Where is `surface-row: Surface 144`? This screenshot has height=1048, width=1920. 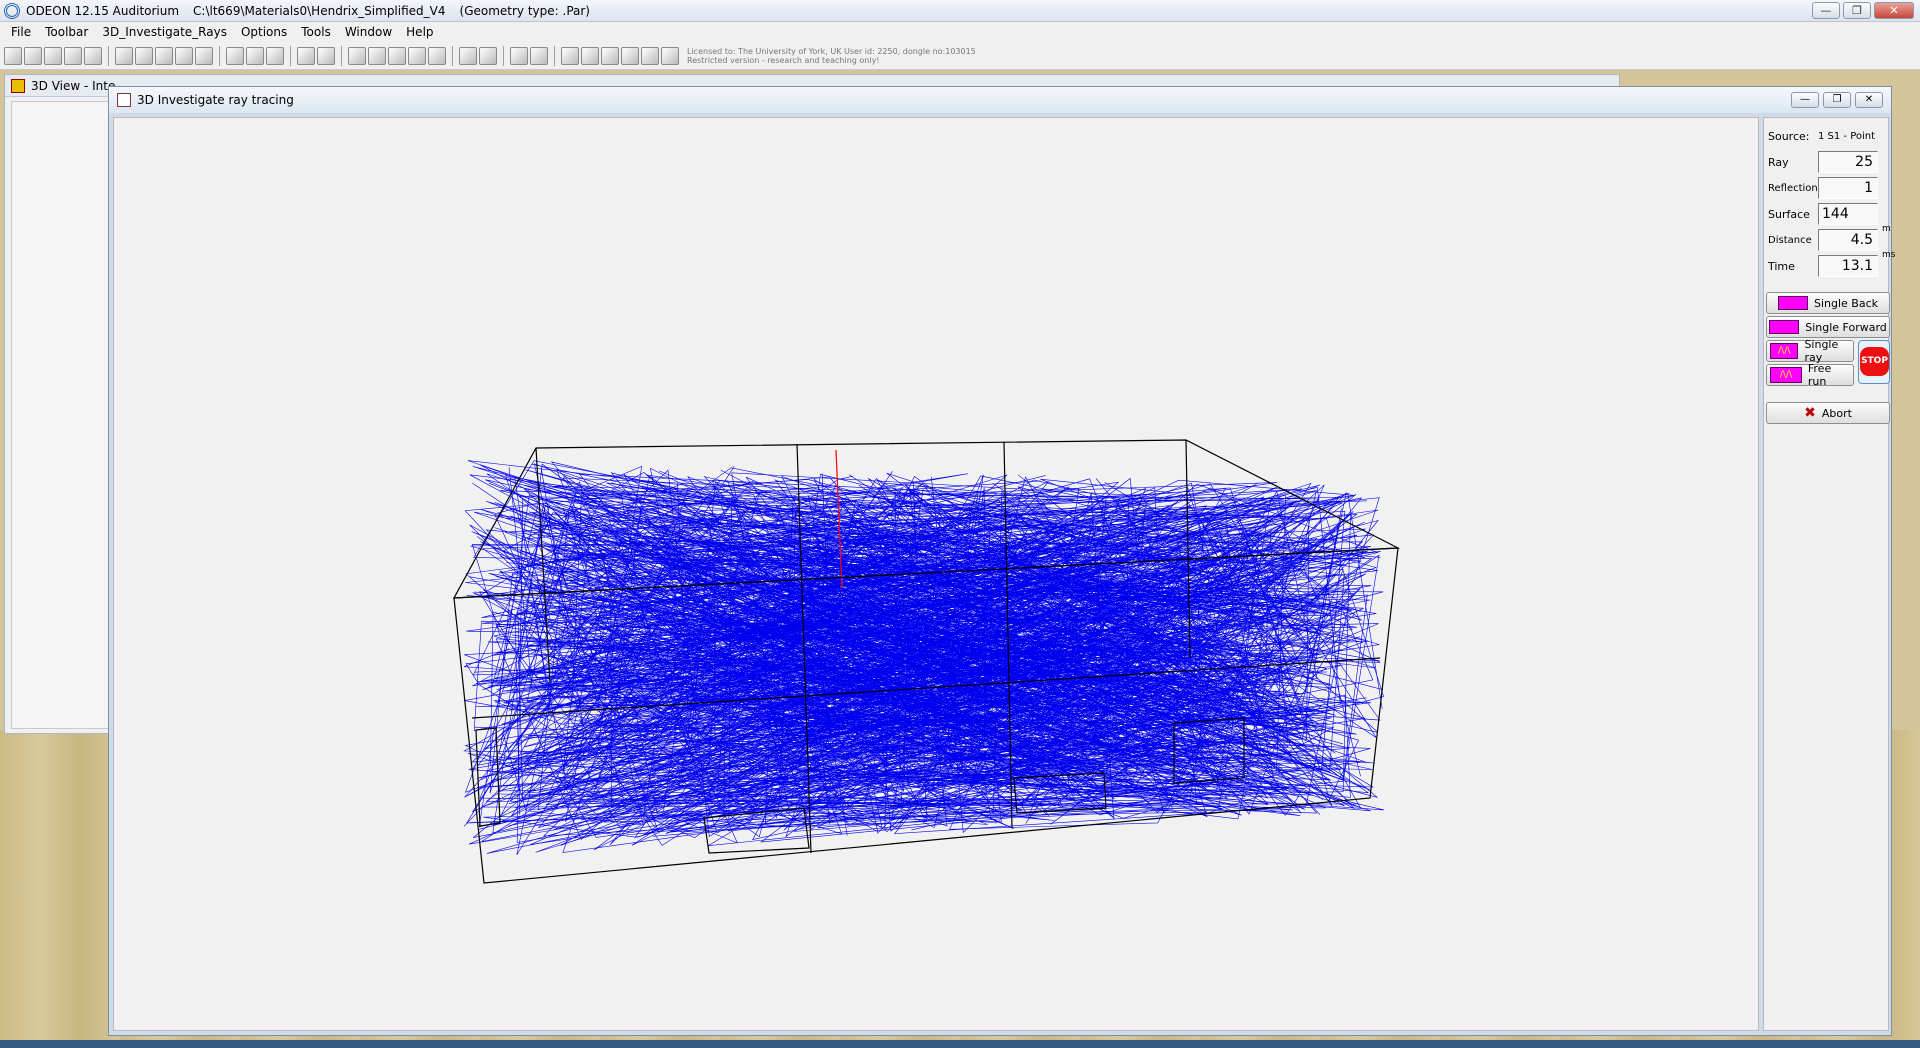
surface-row: Surface 144 is located at coordinates (1829, 214).